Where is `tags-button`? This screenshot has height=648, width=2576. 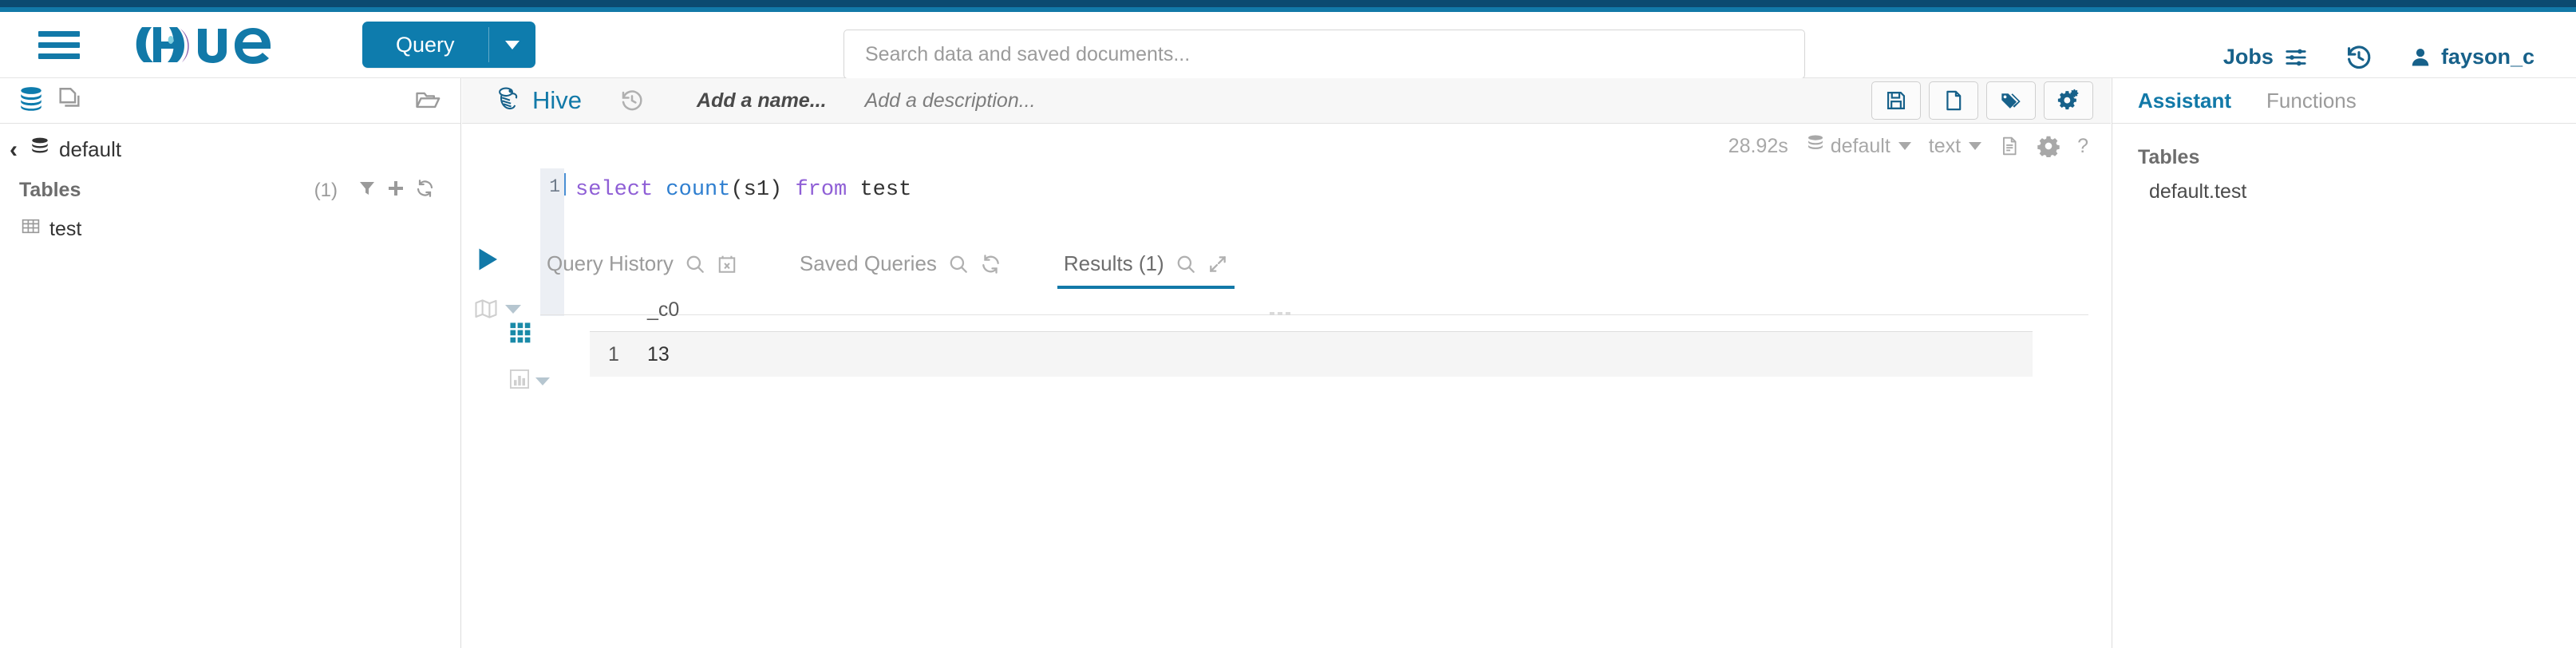 tags-button is located at coordinates (2011, 101).